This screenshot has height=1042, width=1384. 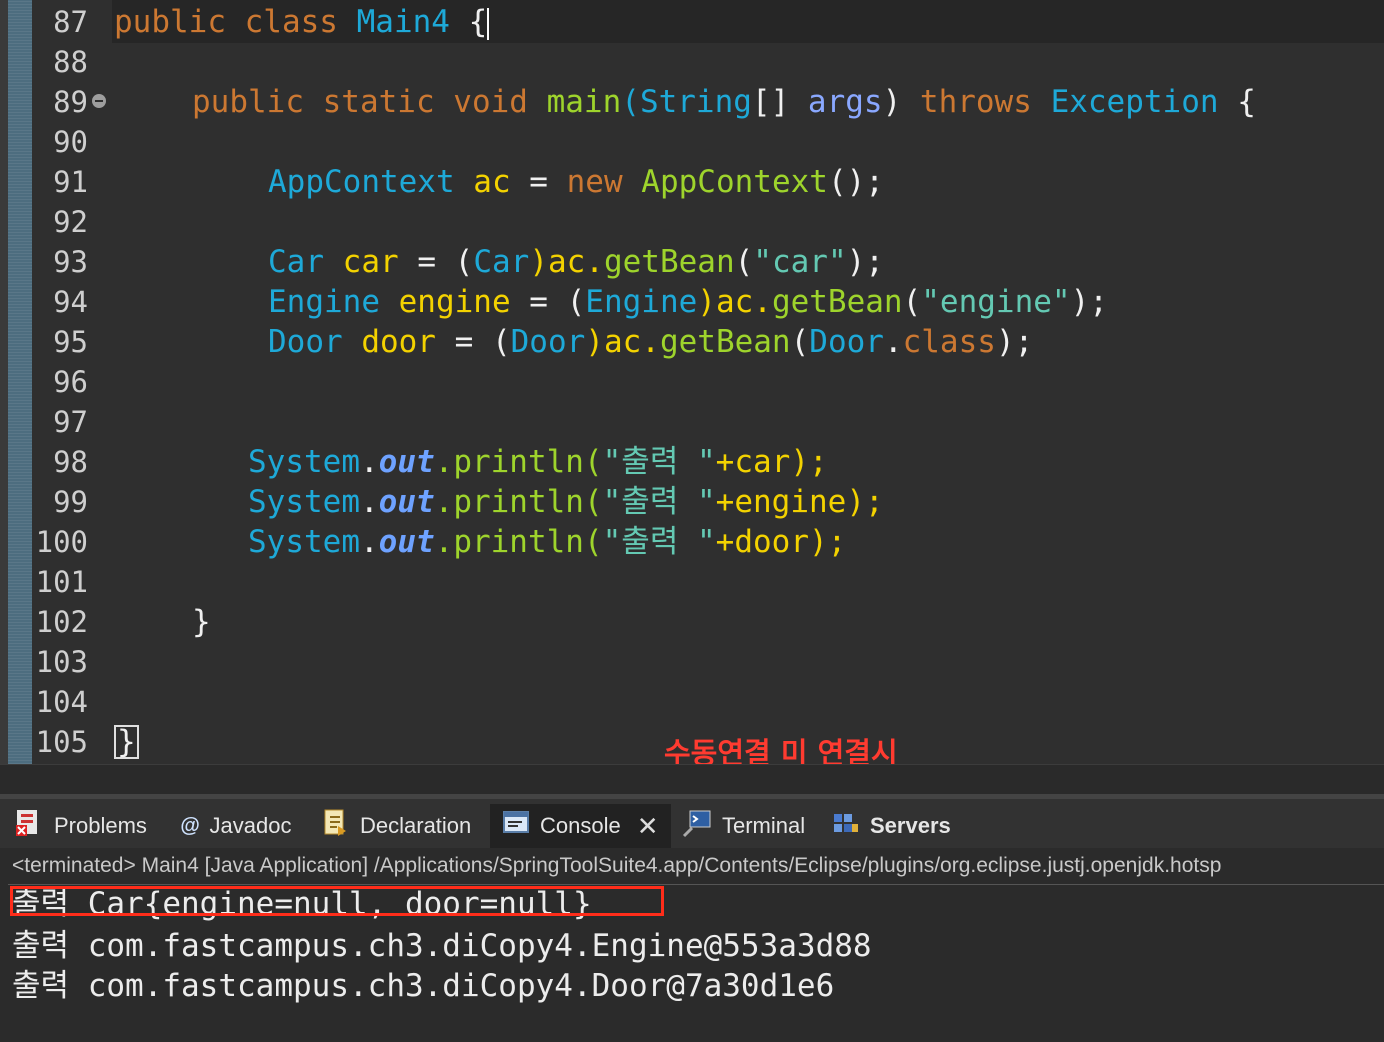 What do you see at coordinates (764, 825) in the screenshot?
I see `tab-label: Terminal` at bounding box center [764, 825].